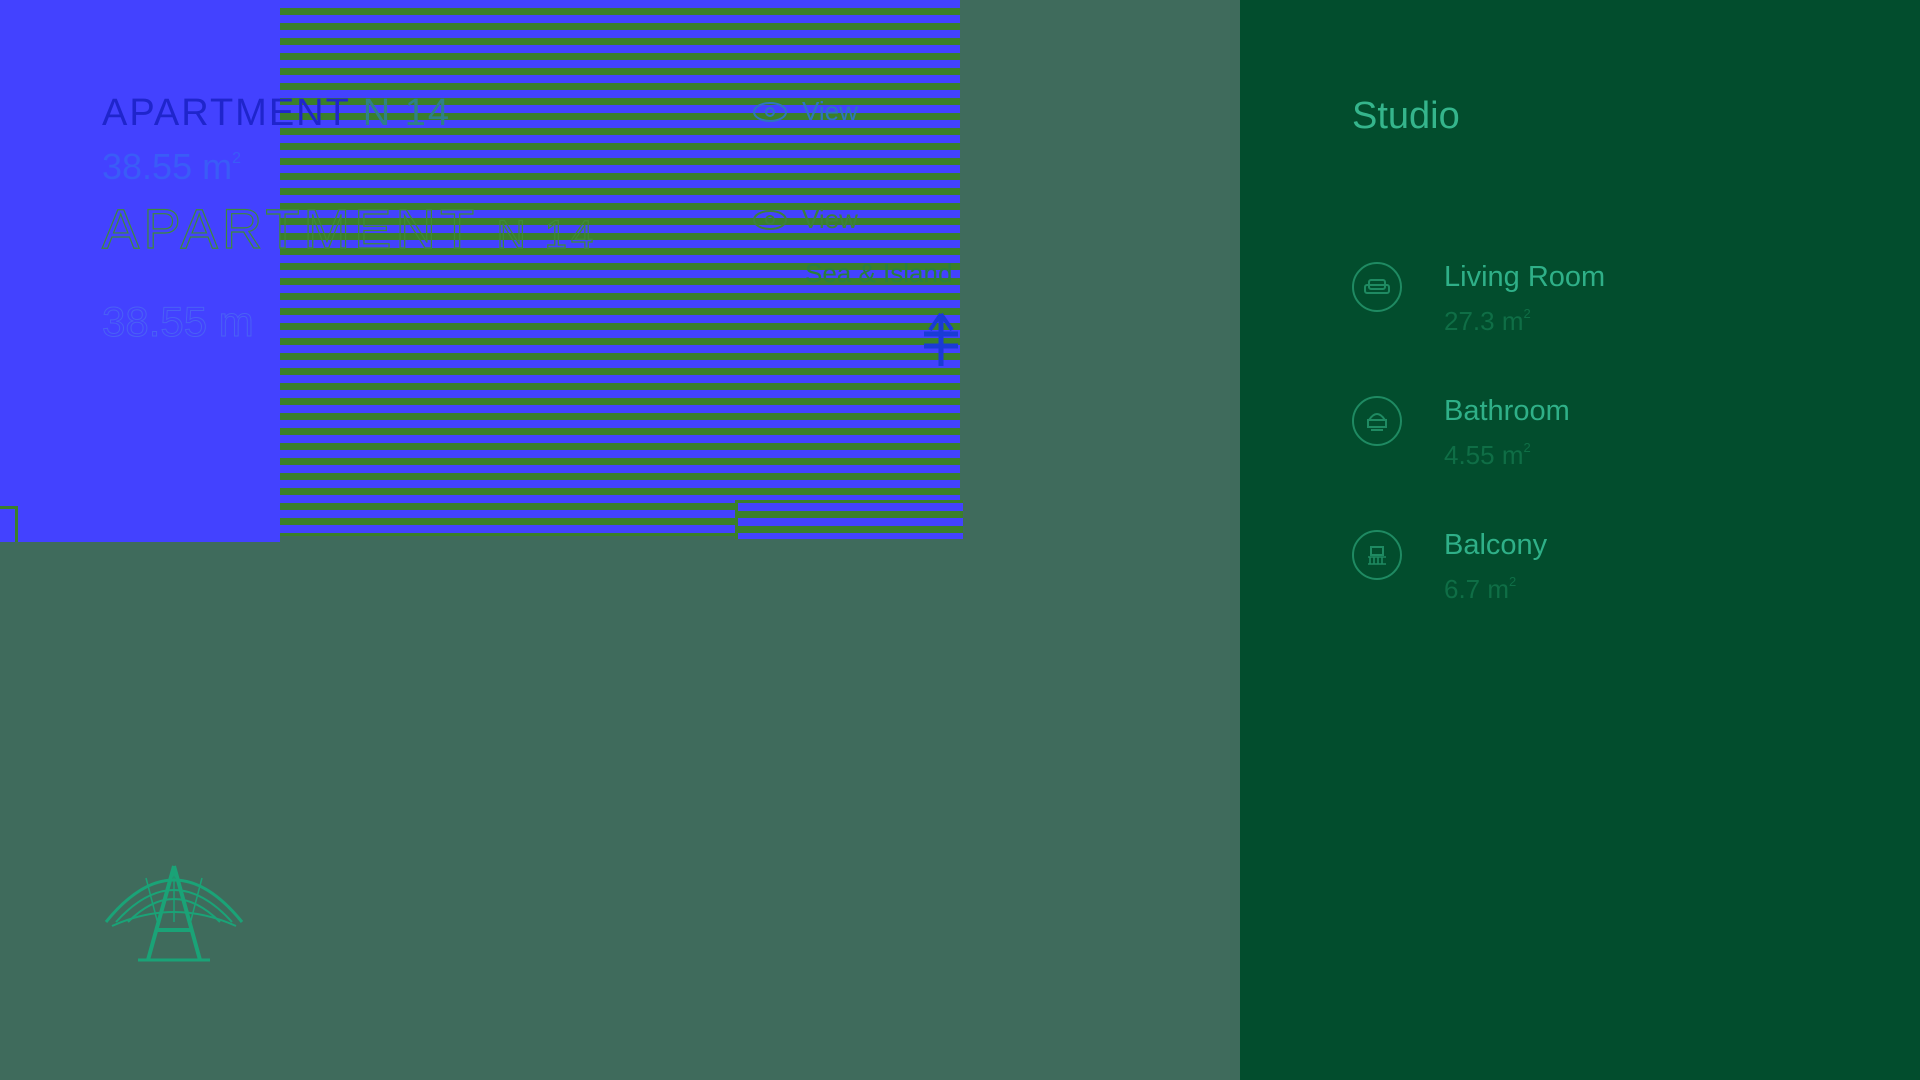 Image resolution: width=1920 pixels, height=1080 pixels. Describe the element at coordinates (226, 113) in the screenshot. I see `apartment-title-word: APARTMENT` at that location.